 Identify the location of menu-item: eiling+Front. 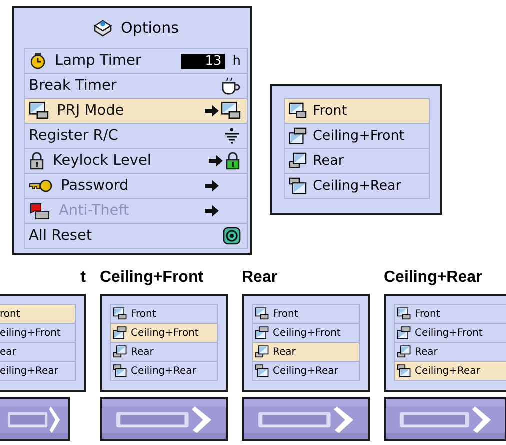
(38, 333).